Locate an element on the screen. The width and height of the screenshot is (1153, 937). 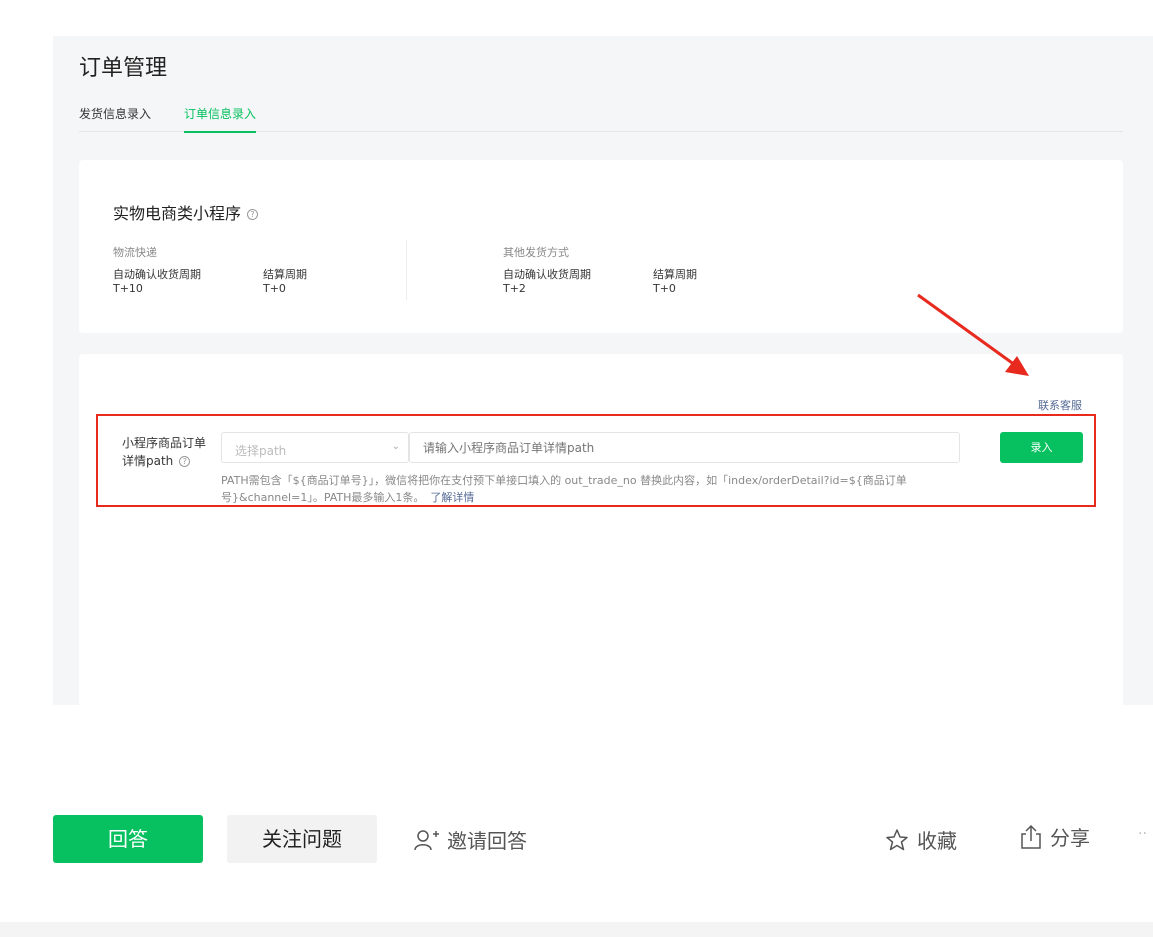
answer-button: 回答 is located at coordinates (128, 839).